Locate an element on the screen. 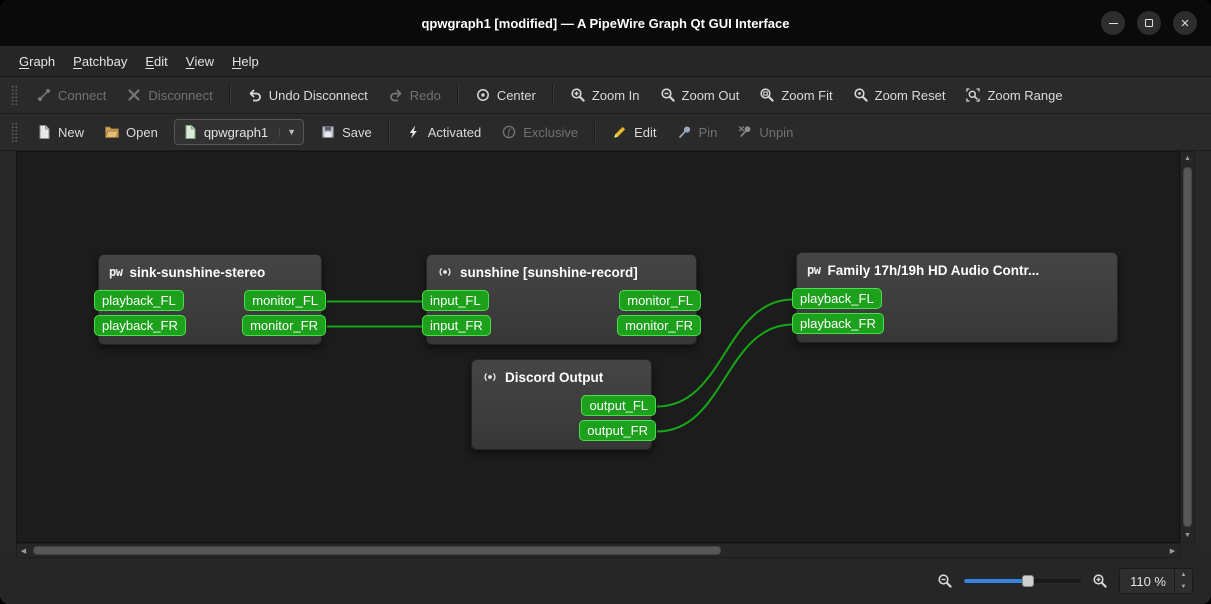 The image size is (1211, 604). horizontal-scrollbar: ◀ ▶ is located at coordinates (598, 550).